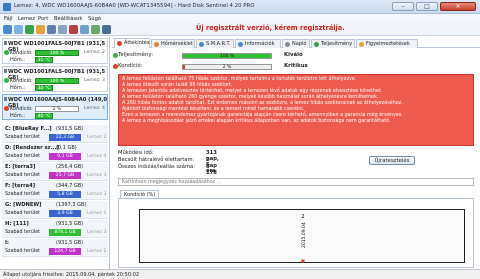  I want to click on disk-icon, so click(18, 29).